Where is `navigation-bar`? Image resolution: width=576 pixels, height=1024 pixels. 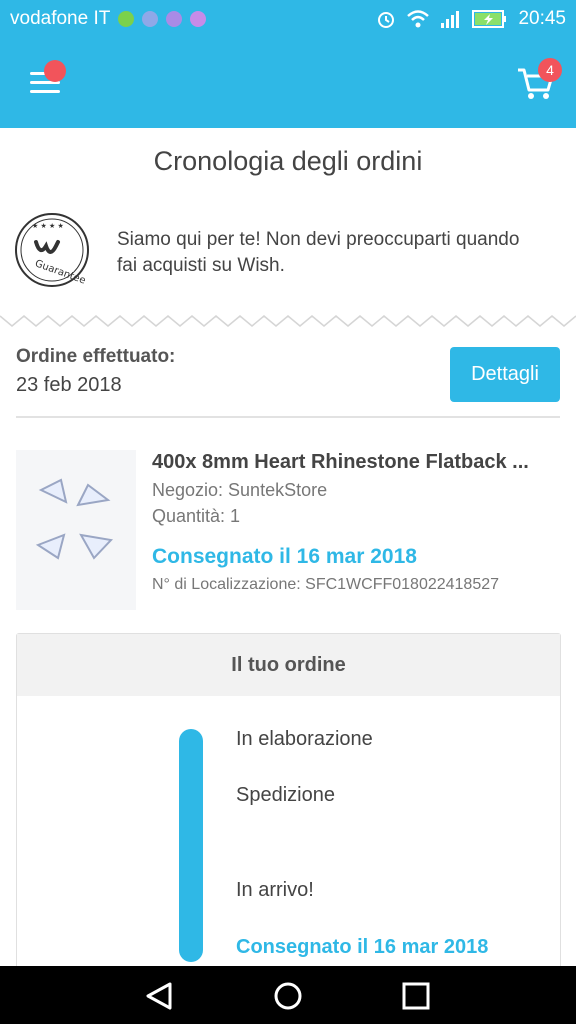 navigation-bar is located at coordinates (288, 995).